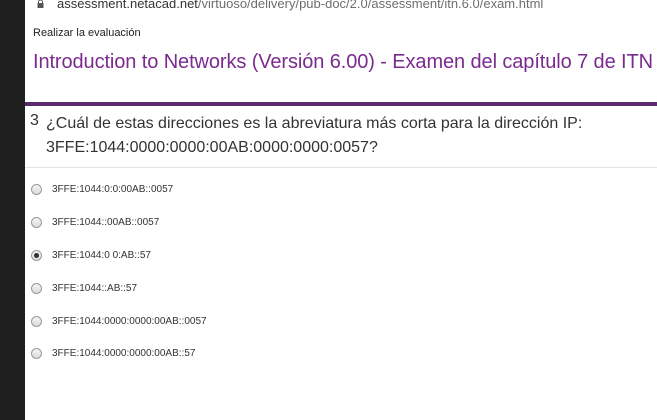 This screenshot has width=657, height=420. I want to click on answer-option-label: 3FFE:1044:0000:0000:00AB::0057, so click(129, 321).